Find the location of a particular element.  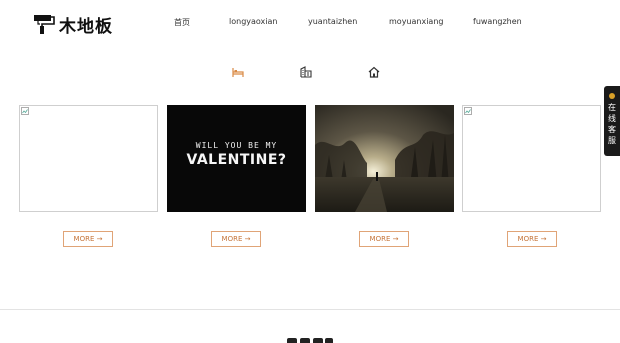

buildings-icon is located at coordinates (306, 72).